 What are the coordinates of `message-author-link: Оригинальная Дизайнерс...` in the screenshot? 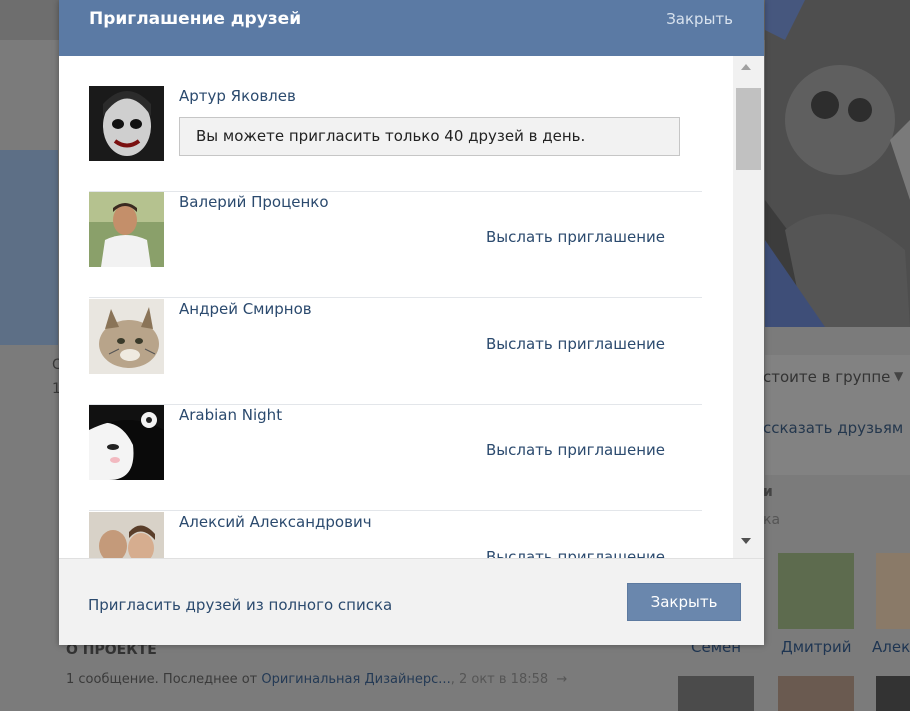 It's located at (356, 679).